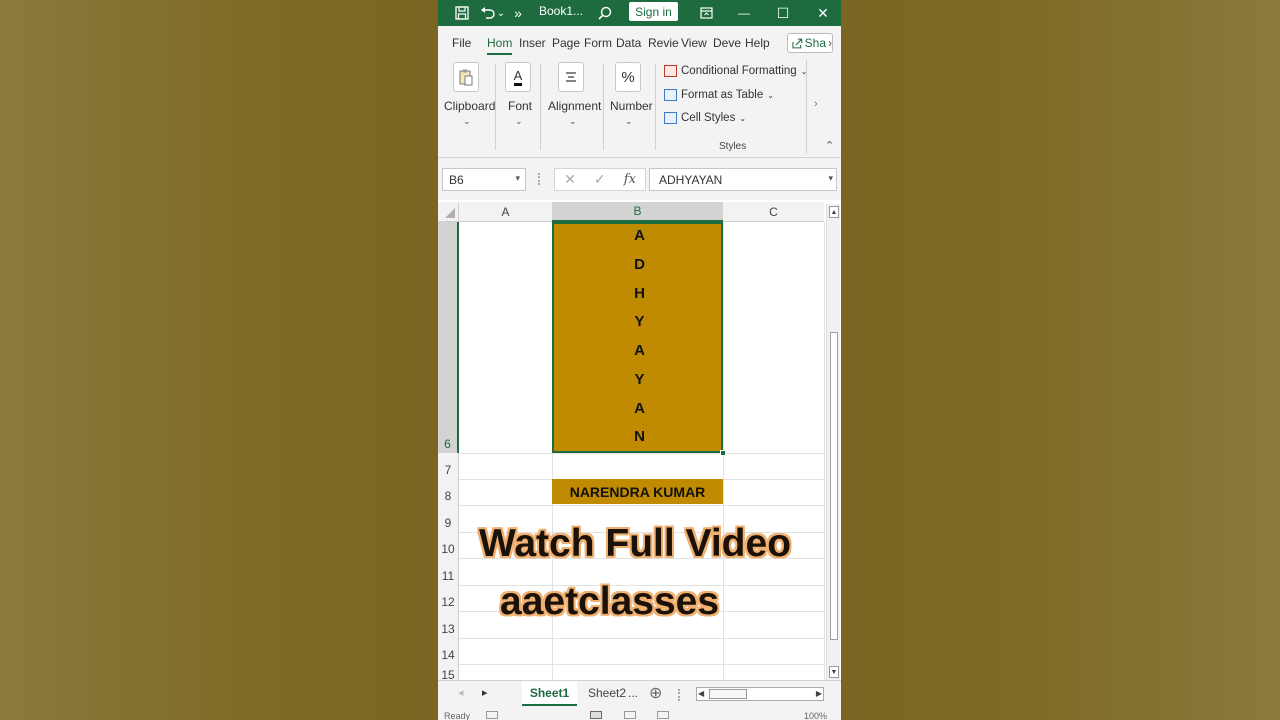  What do you see at coordinates (448, 466) in the screenshot?
I see `row-header-7: 7` at bounding box center [448, 466].